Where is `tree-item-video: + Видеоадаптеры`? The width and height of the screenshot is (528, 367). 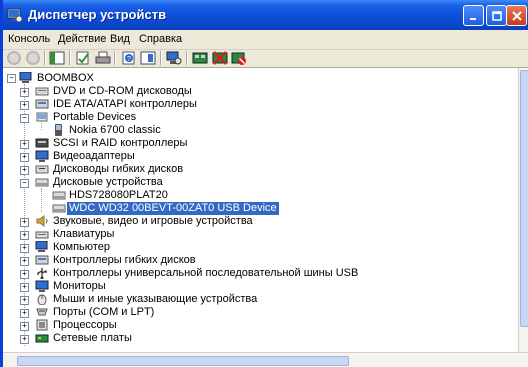 tree-item-video: + Видеоадаптеры is located at coordinates (260, 156).